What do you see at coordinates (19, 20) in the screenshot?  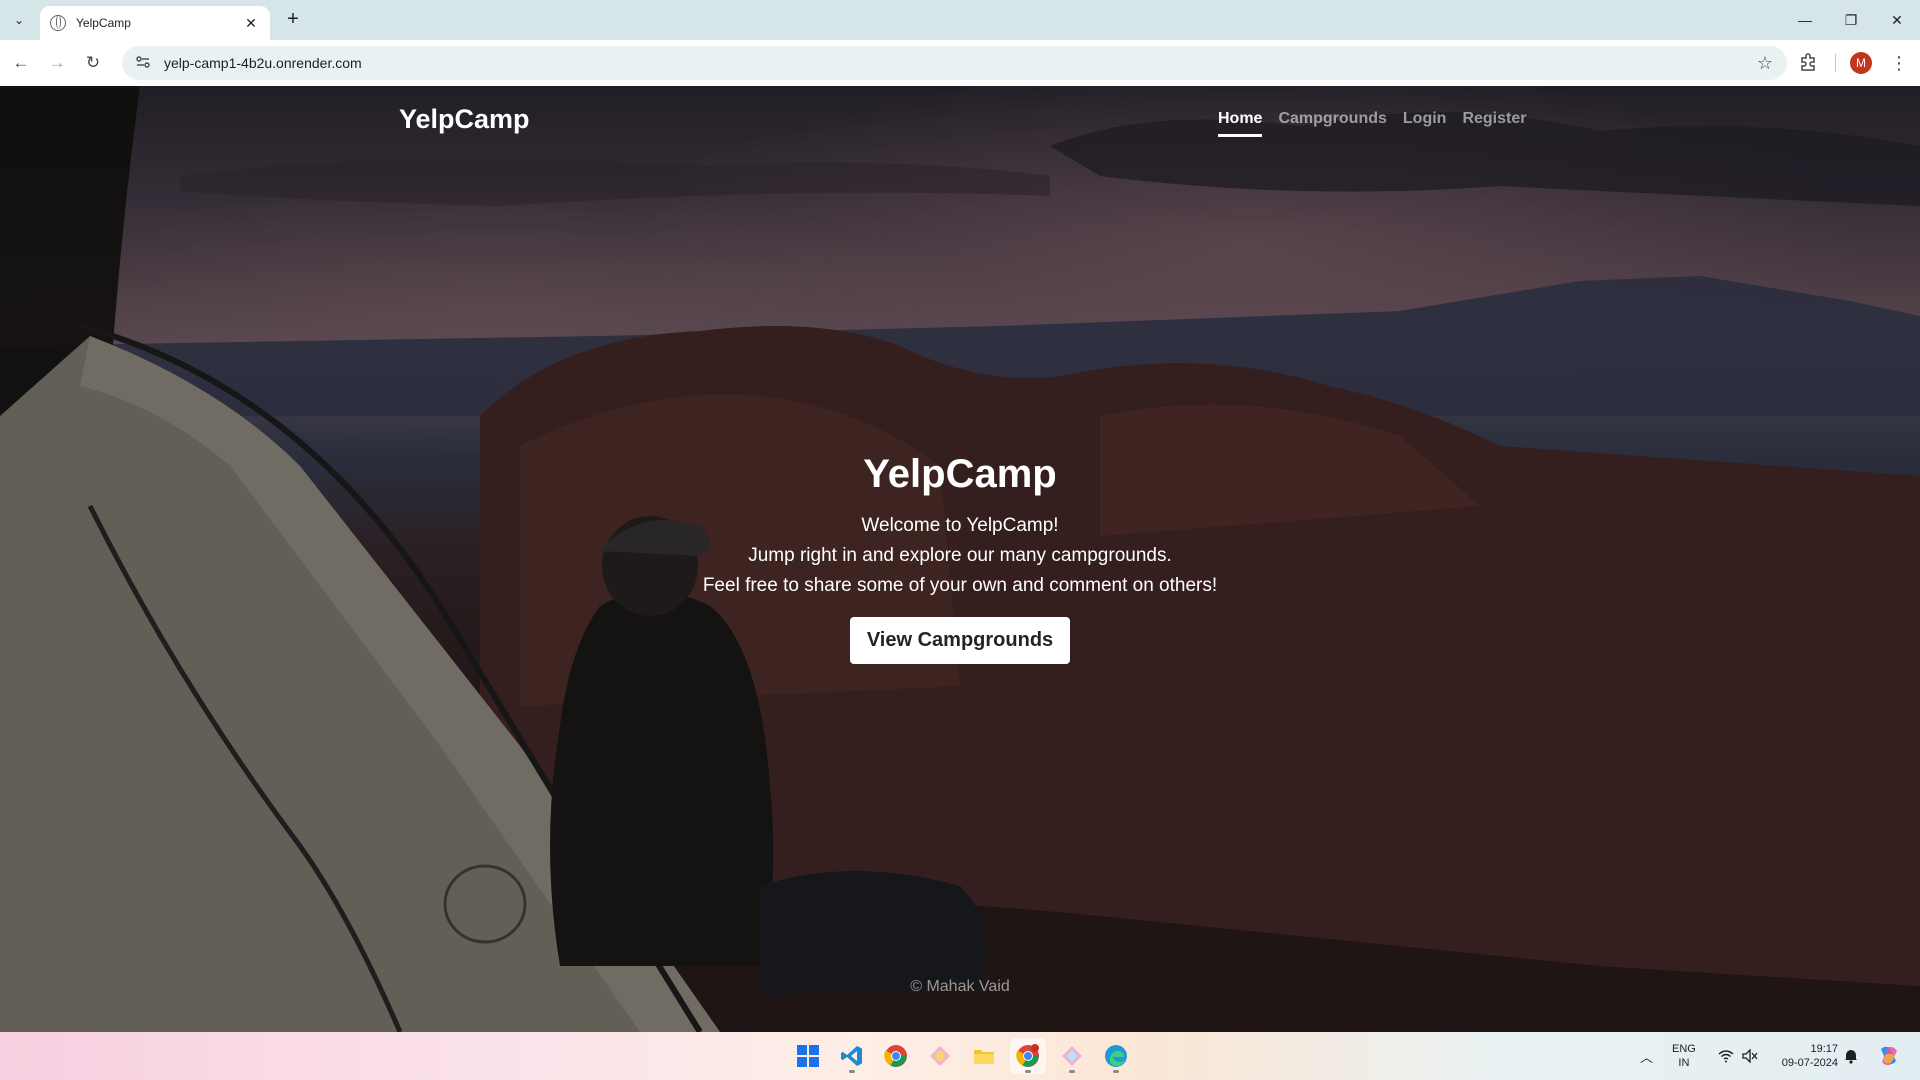 I see `tab-search-icon: ⌄` at bounding box center [19, 20].